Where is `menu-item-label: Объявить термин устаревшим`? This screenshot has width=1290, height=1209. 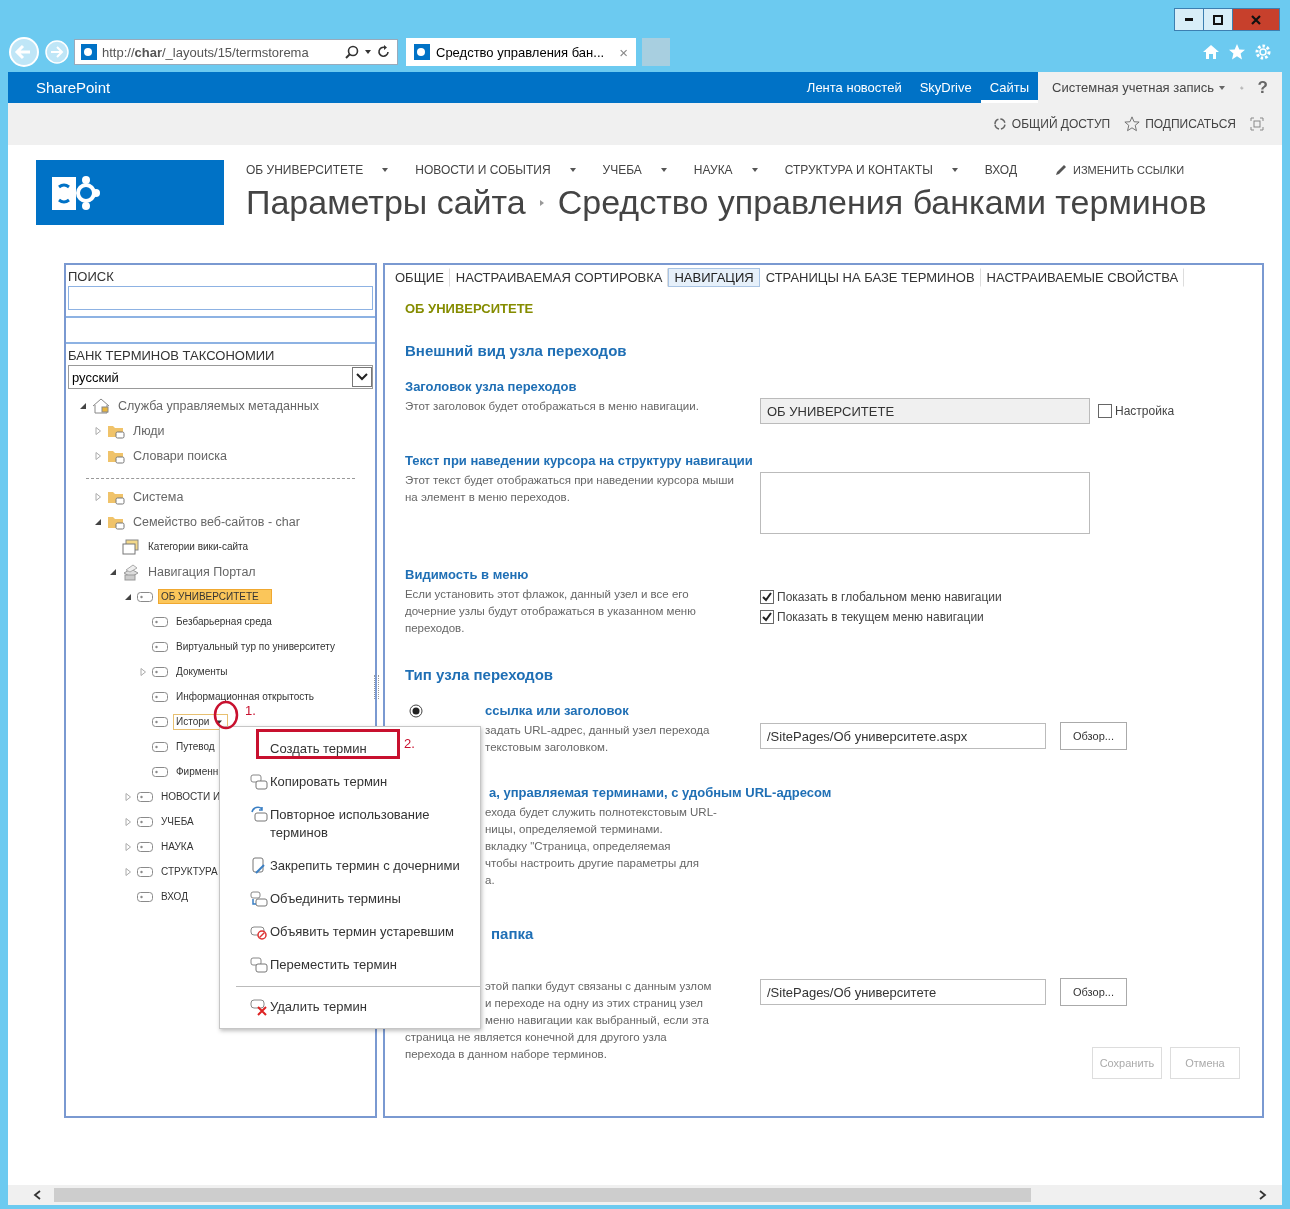
menu-item-label: Объявить термин устаревшим is located at coordinates (362, 932).